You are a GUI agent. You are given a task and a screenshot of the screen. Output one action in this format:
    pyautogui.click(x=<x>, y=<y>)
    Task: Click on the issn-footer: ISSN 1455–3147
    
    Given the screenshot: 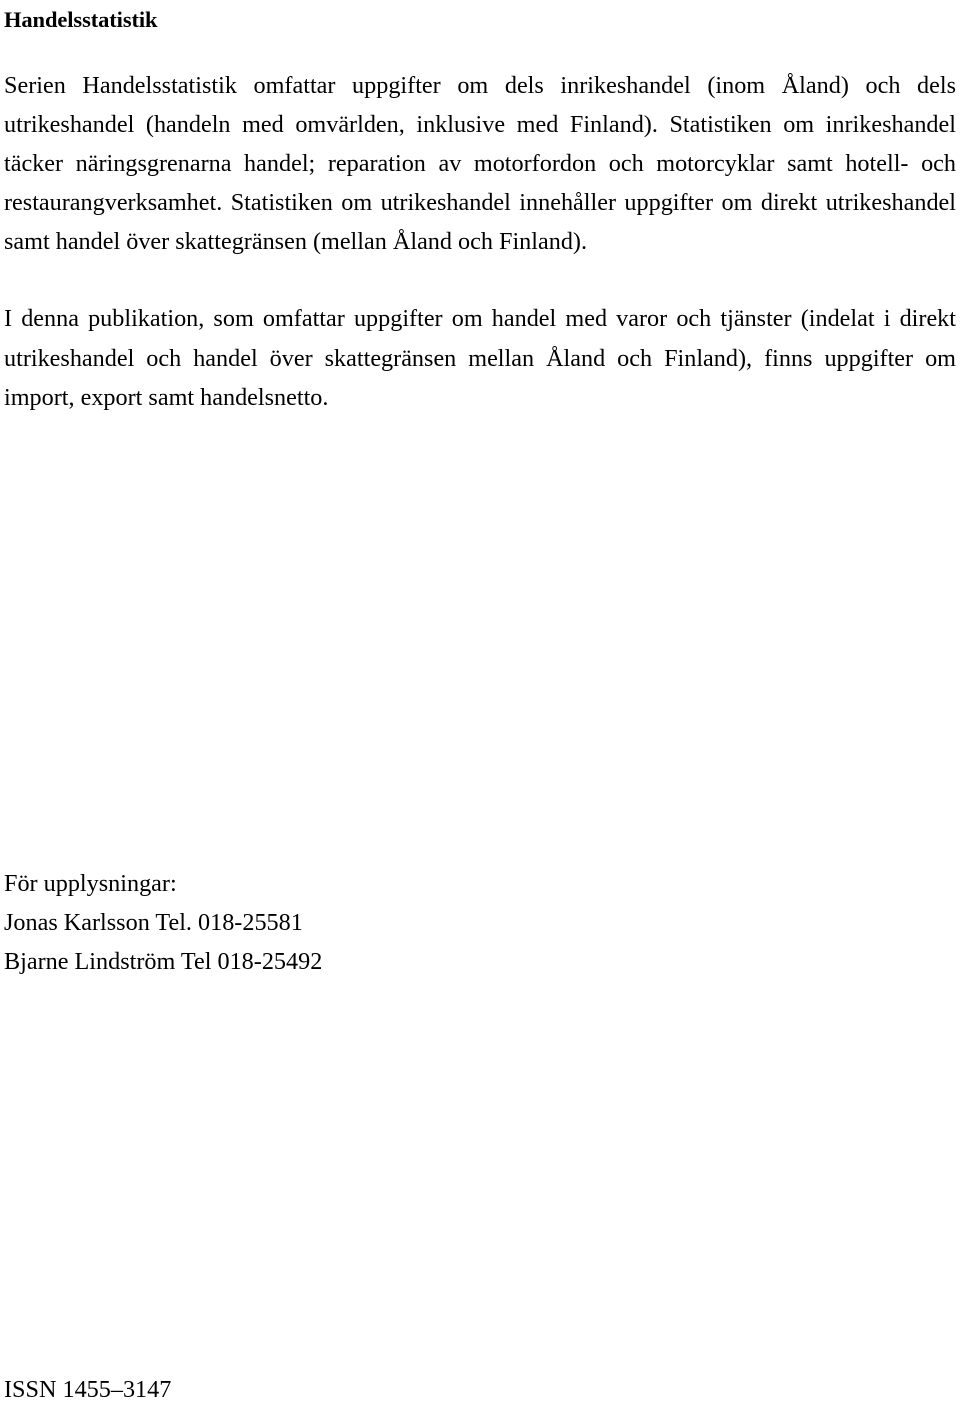 What is the action you would take?
    pyautogui.click(x=88, y=1389)
    